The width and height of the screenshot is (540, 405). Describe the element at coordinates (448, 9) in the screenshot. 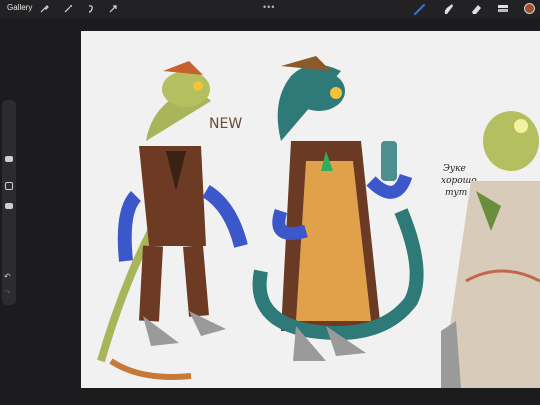

I see `smudge-icon` at that location.